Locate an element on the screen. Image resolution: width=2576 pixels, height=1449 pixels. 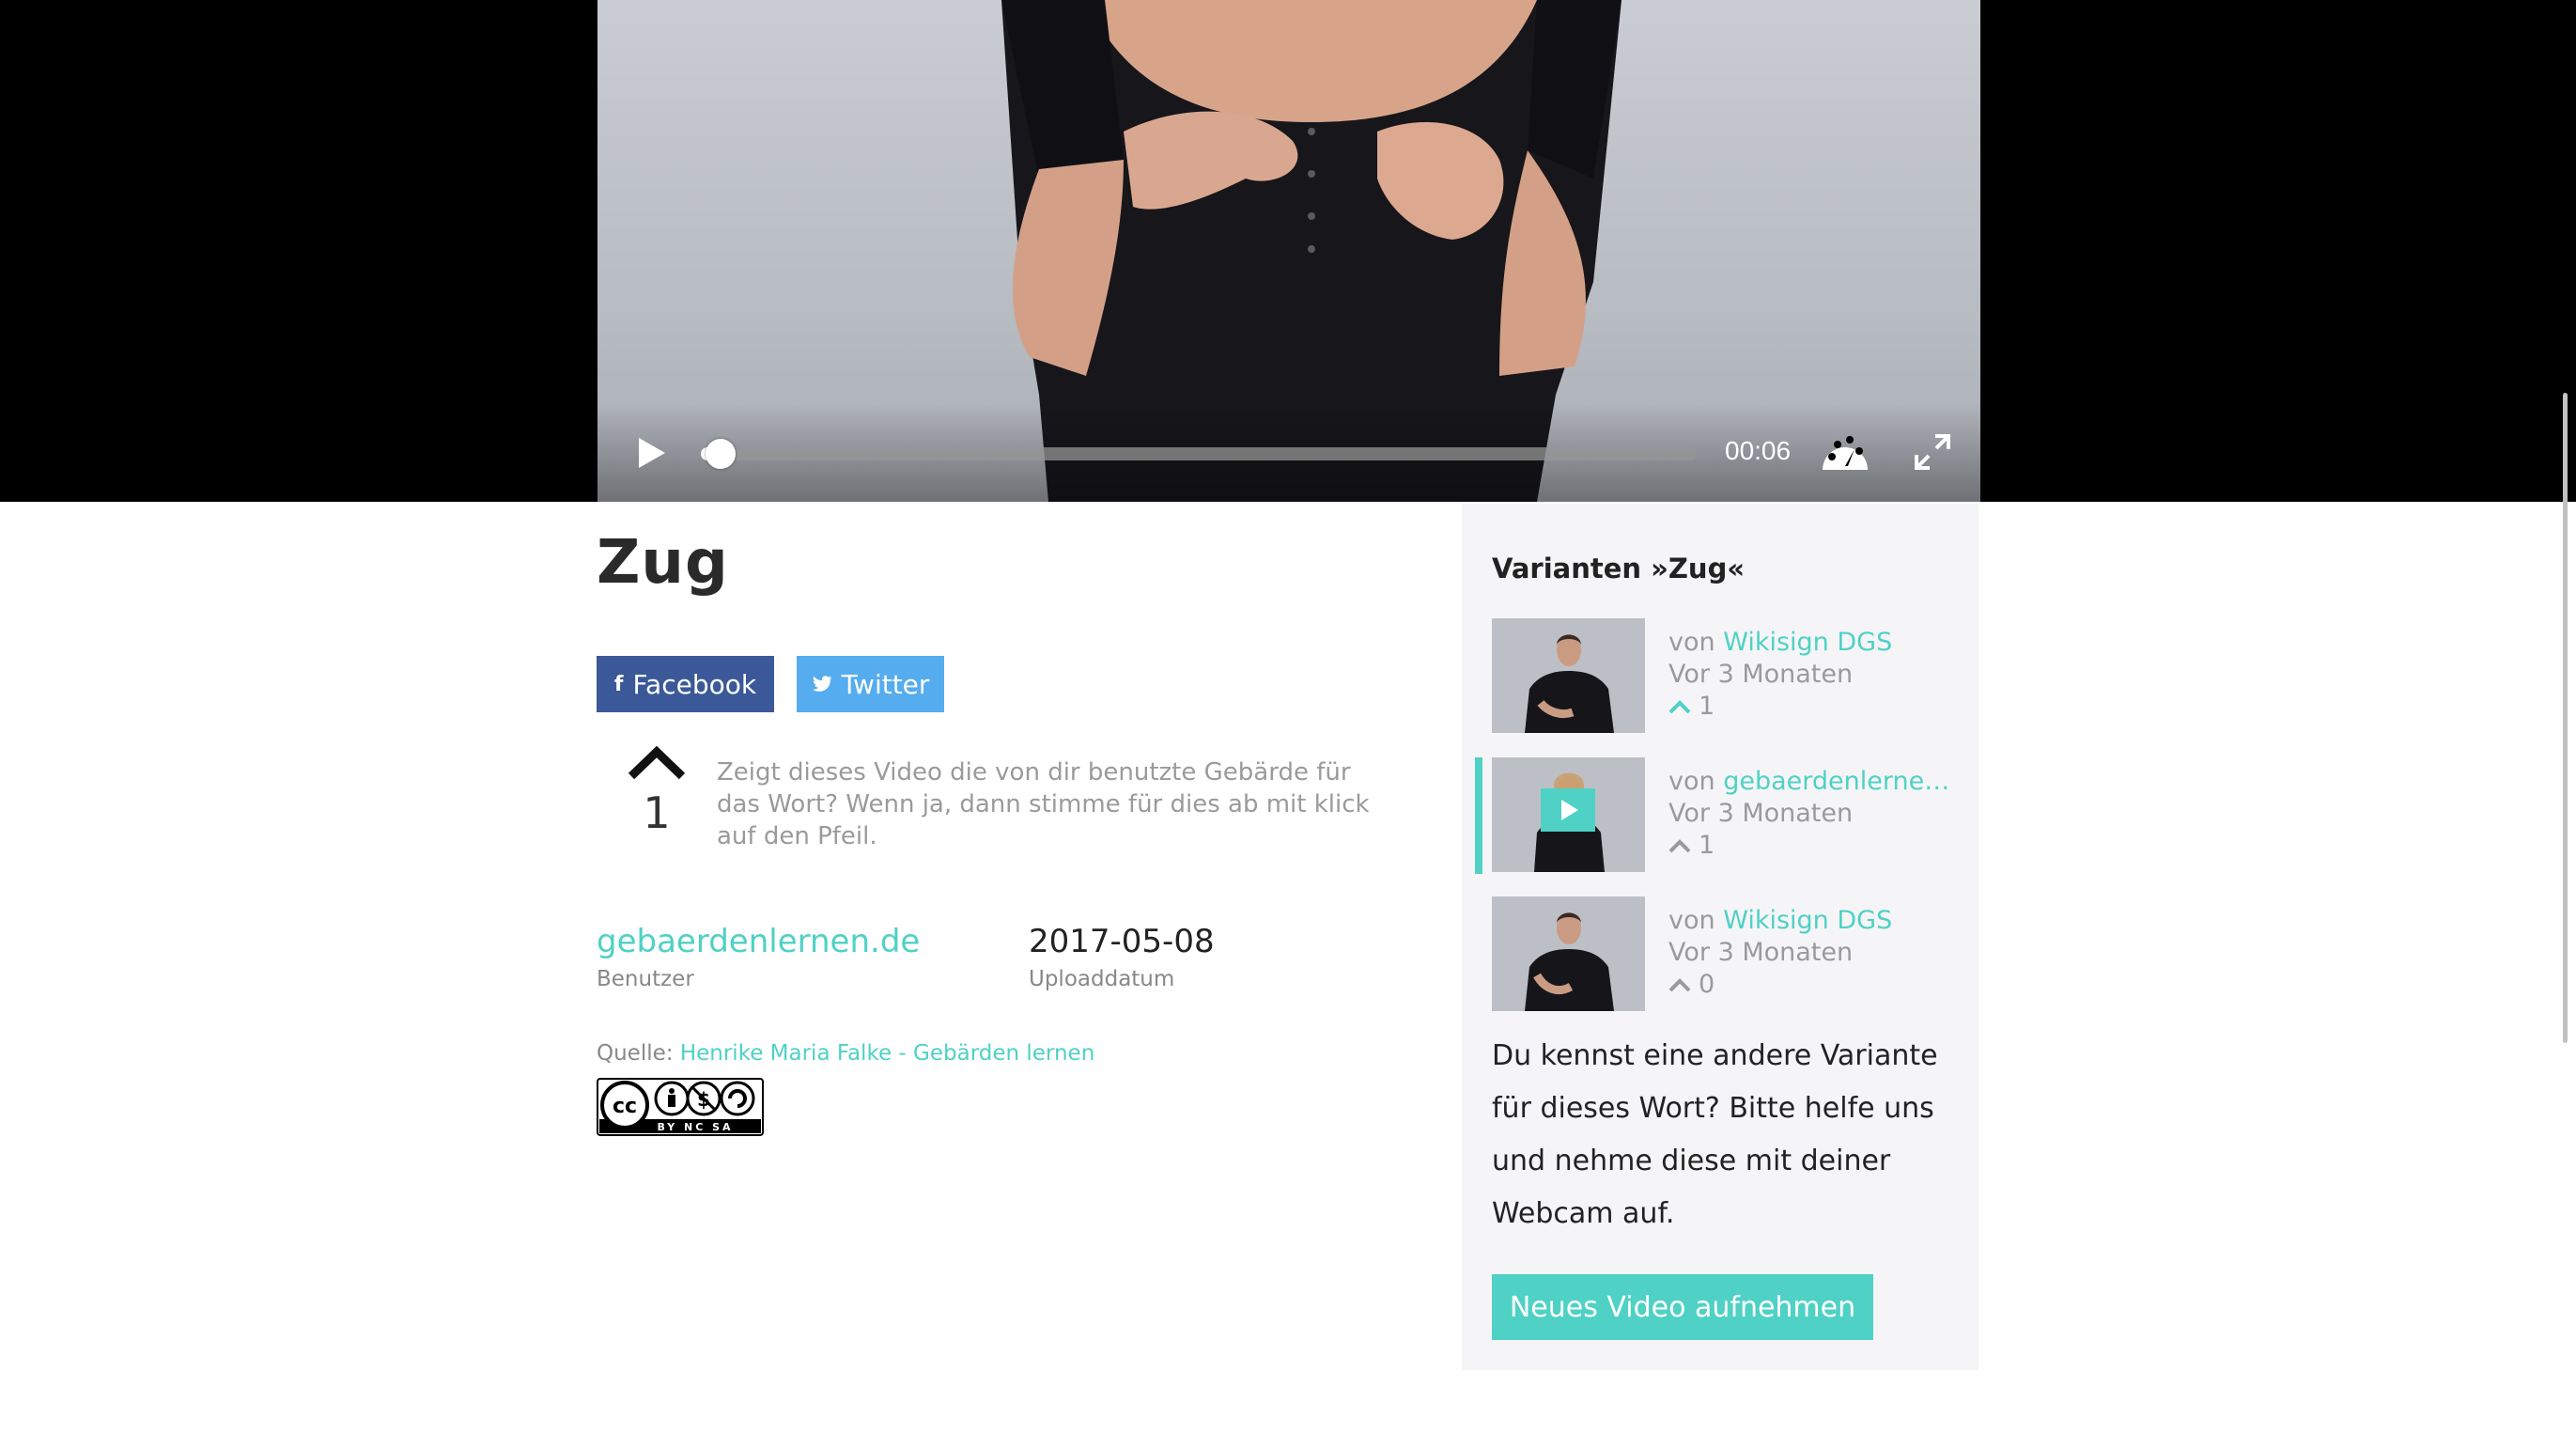
upload-date: 2017-05-08 is located at coordinates (1122, 941).